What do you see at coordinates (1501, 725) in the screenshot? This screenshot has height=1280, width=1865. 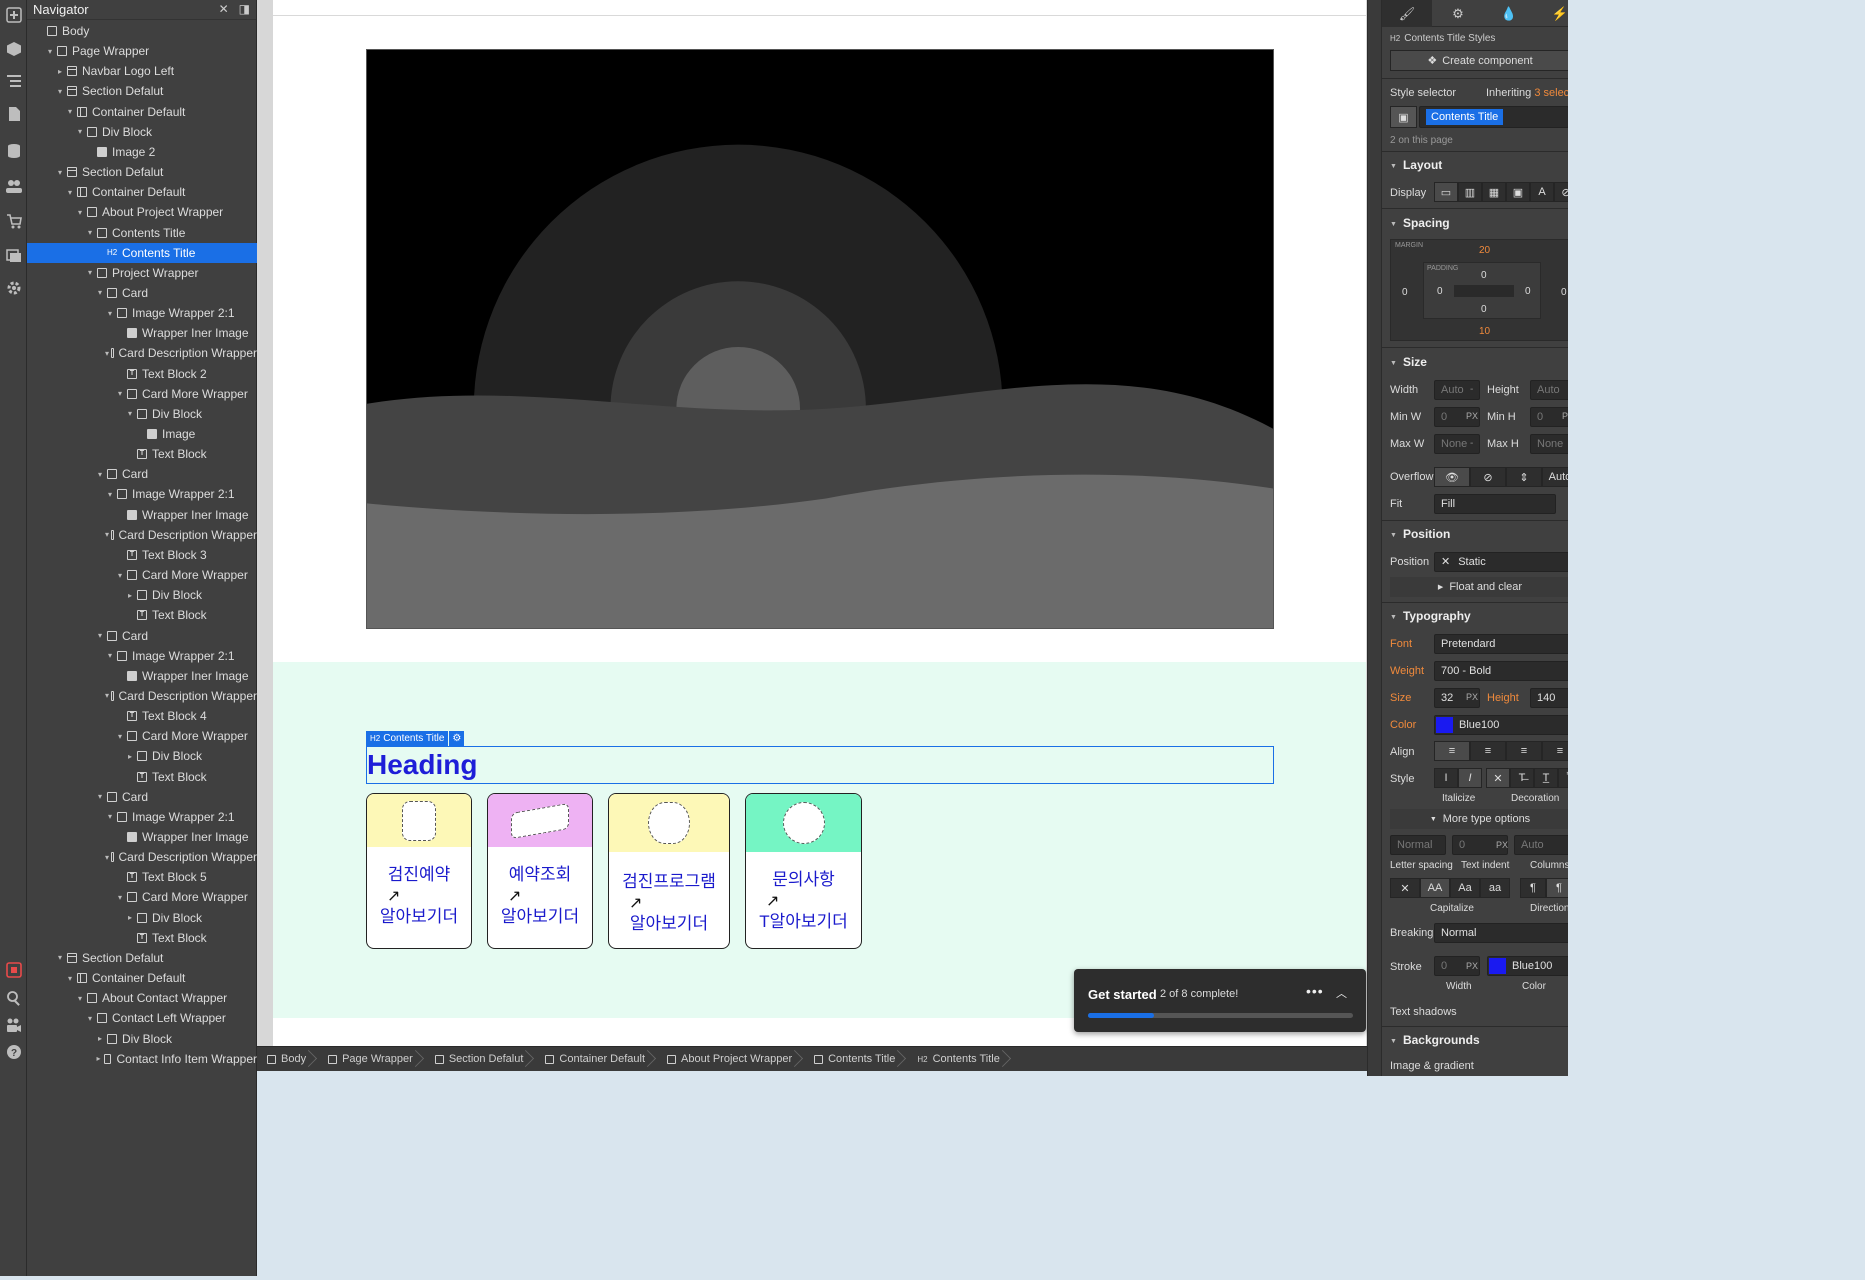 I see `color-field: Blue100` at bounding box center [1501, 725].